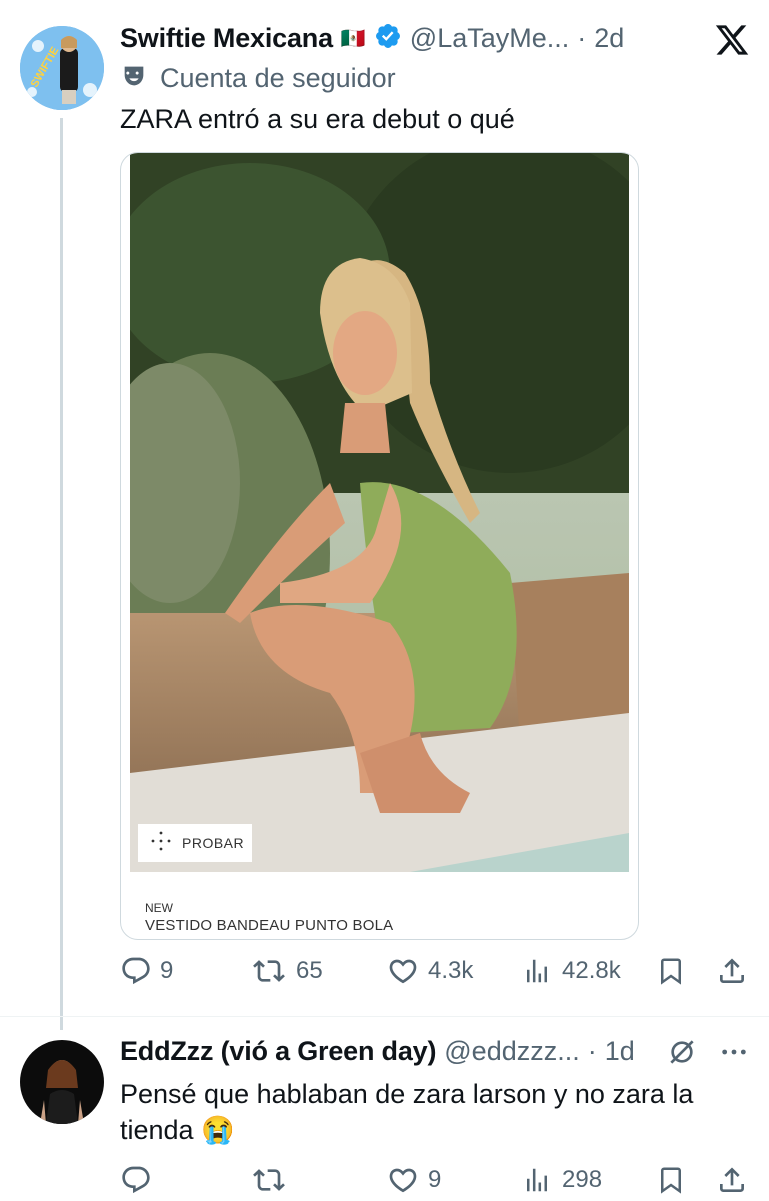  Describe the element at coordinates (440, 1130) in the screenshot. I see `reply-text-line2-wrap: tienda 😭` at that location.